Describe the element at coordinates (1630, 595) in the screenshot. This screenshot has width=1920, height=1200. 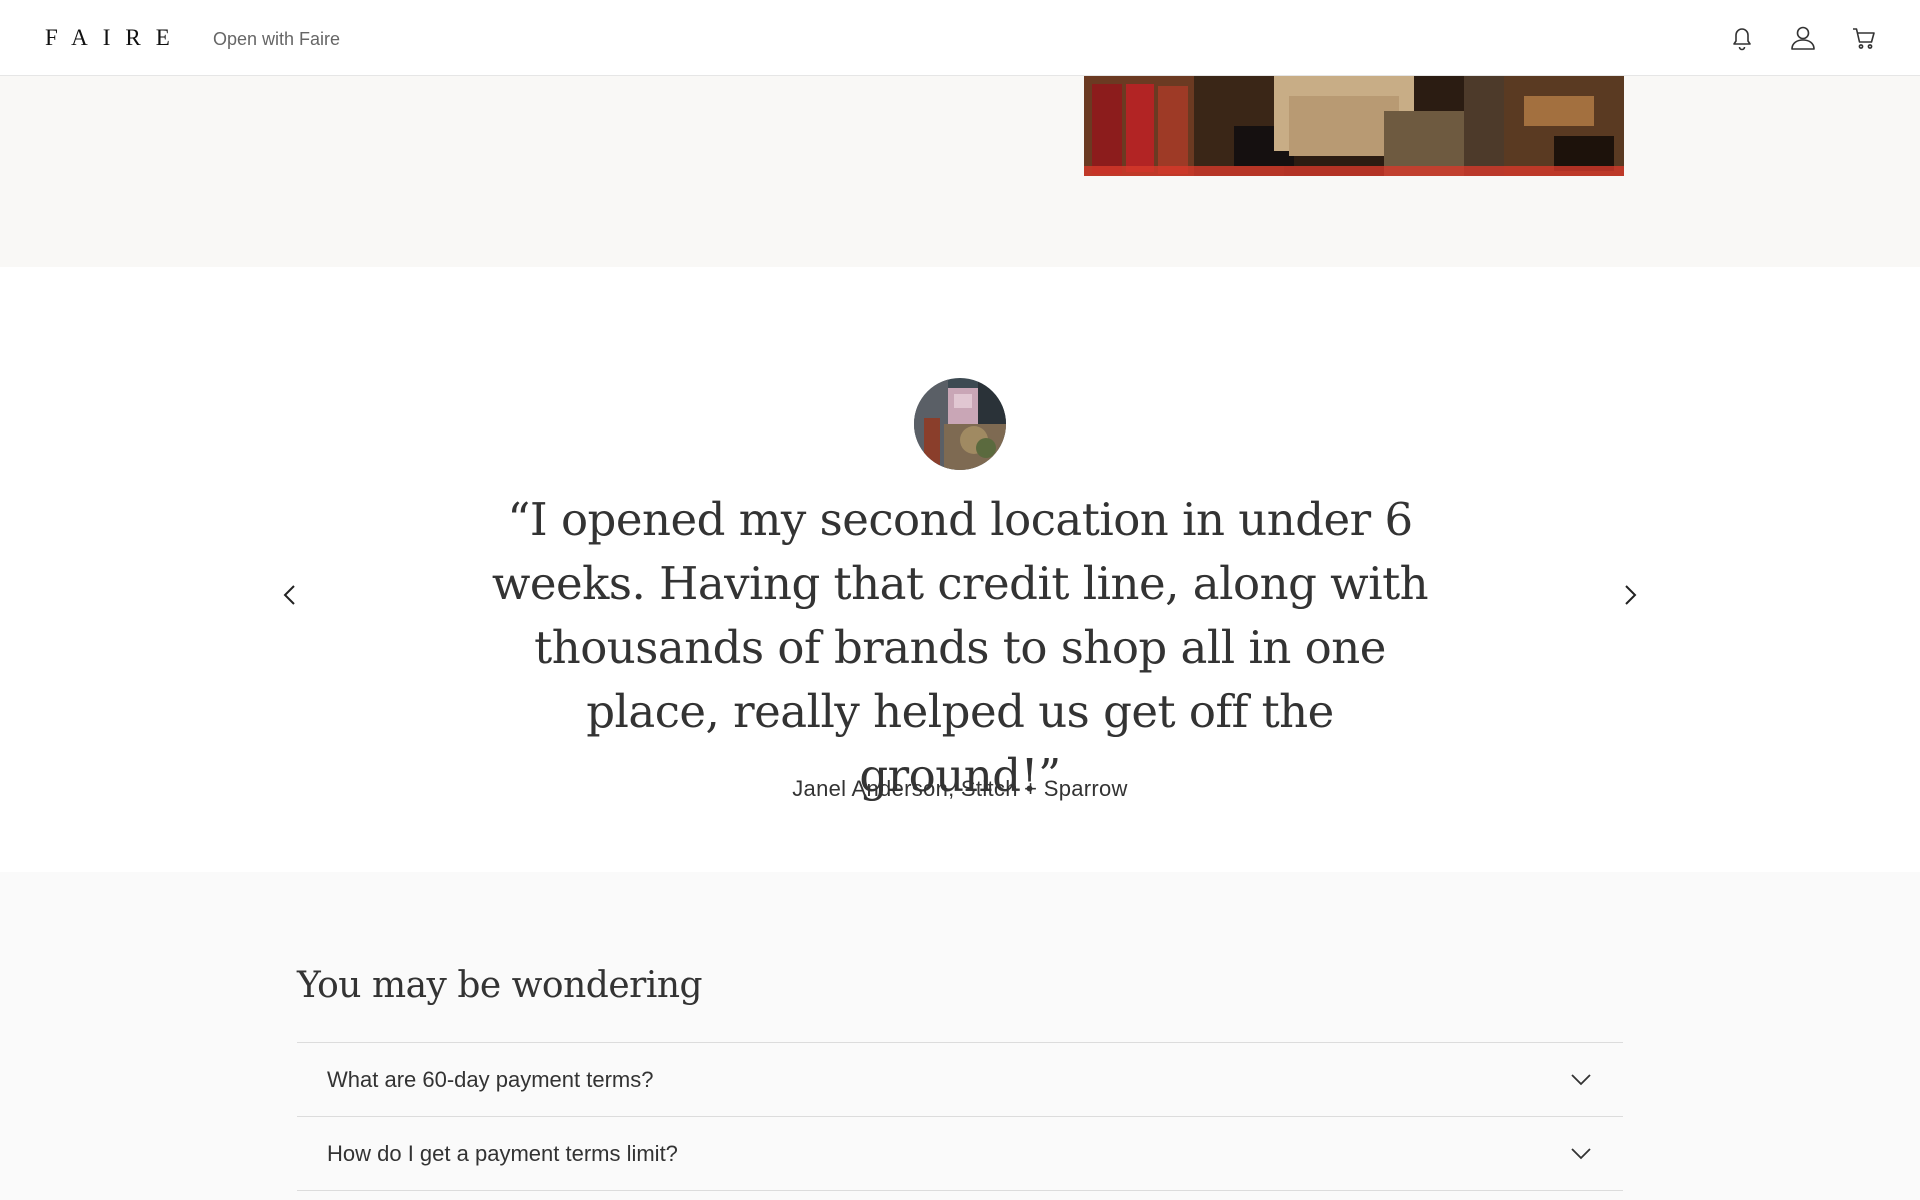
I see `chevron-right-icon` at that location.